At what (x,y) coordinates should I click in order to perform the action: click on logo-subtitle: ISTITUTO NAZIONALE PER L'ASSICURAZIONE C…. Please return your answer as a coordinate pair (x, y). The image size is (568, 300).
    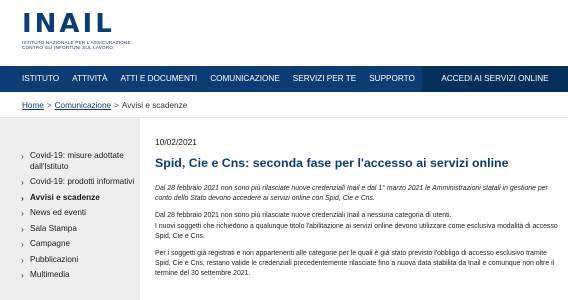
    Looking at the image, I should click on (77, 45).